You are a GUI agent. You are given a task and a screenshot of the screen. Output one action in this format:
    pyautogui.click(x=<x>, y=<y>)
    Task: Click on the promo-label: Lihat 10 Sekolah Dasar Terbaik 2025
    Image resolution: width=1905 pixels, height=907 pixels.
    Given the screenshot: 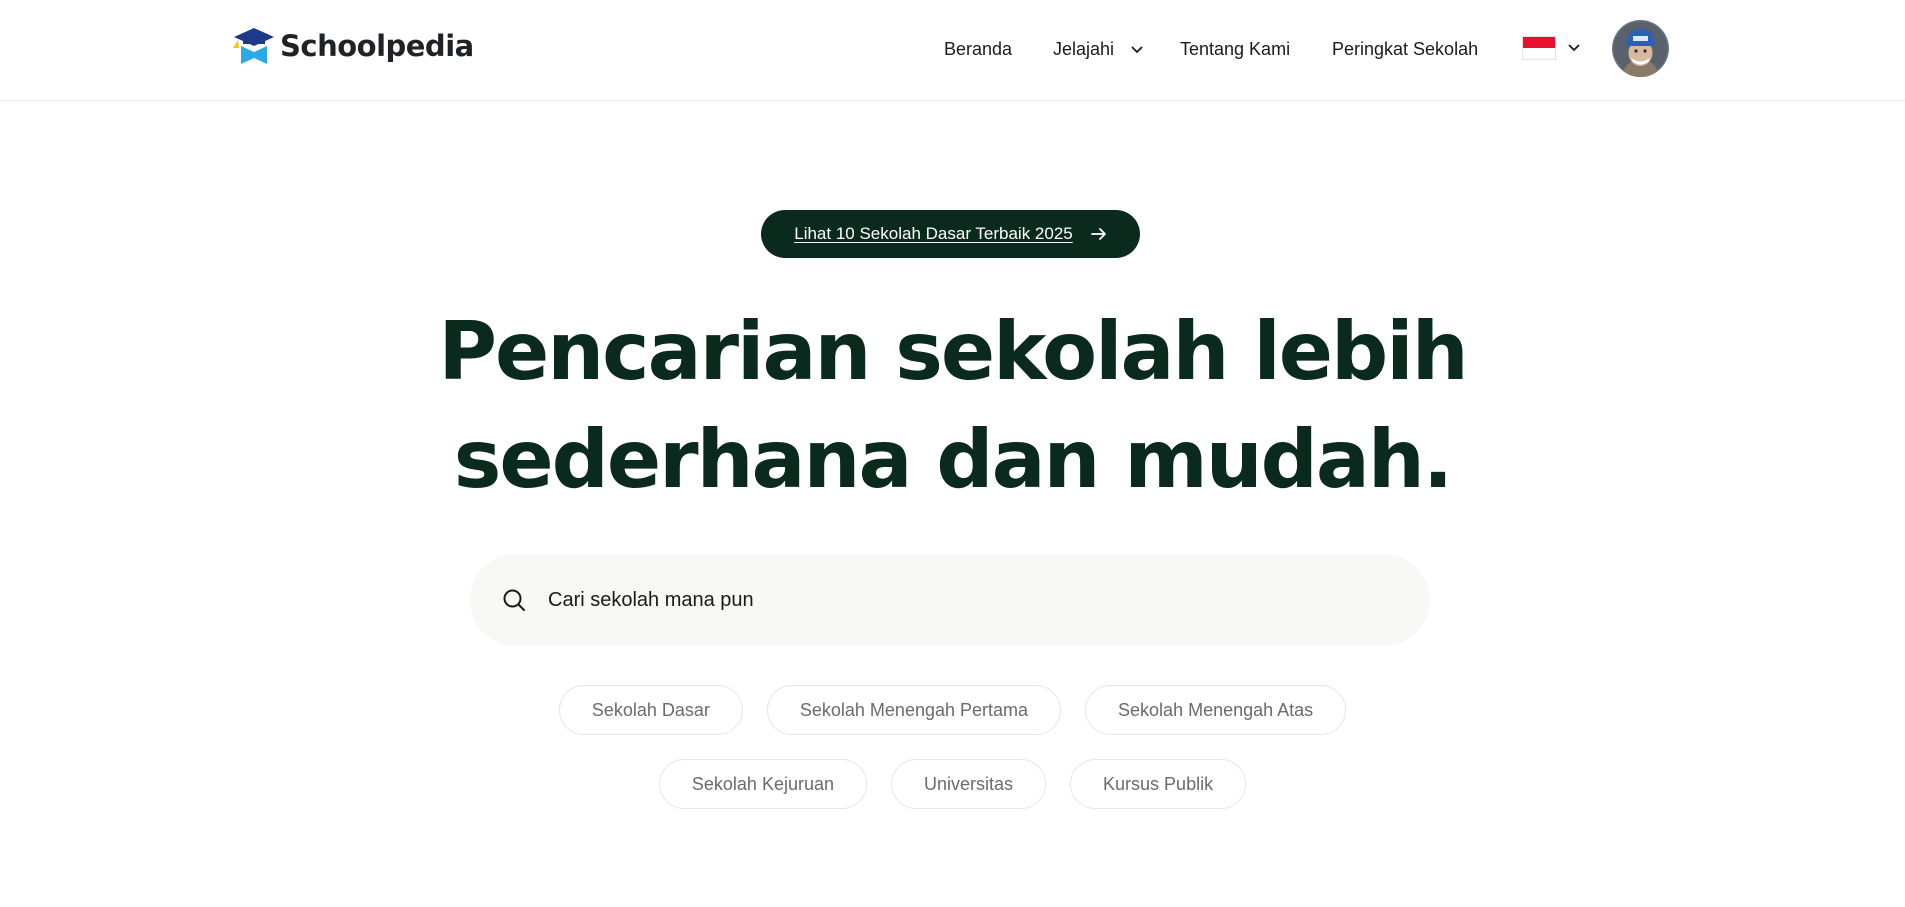 What is the action you would take?
    pyautogui.click(x=933, y=233)
    